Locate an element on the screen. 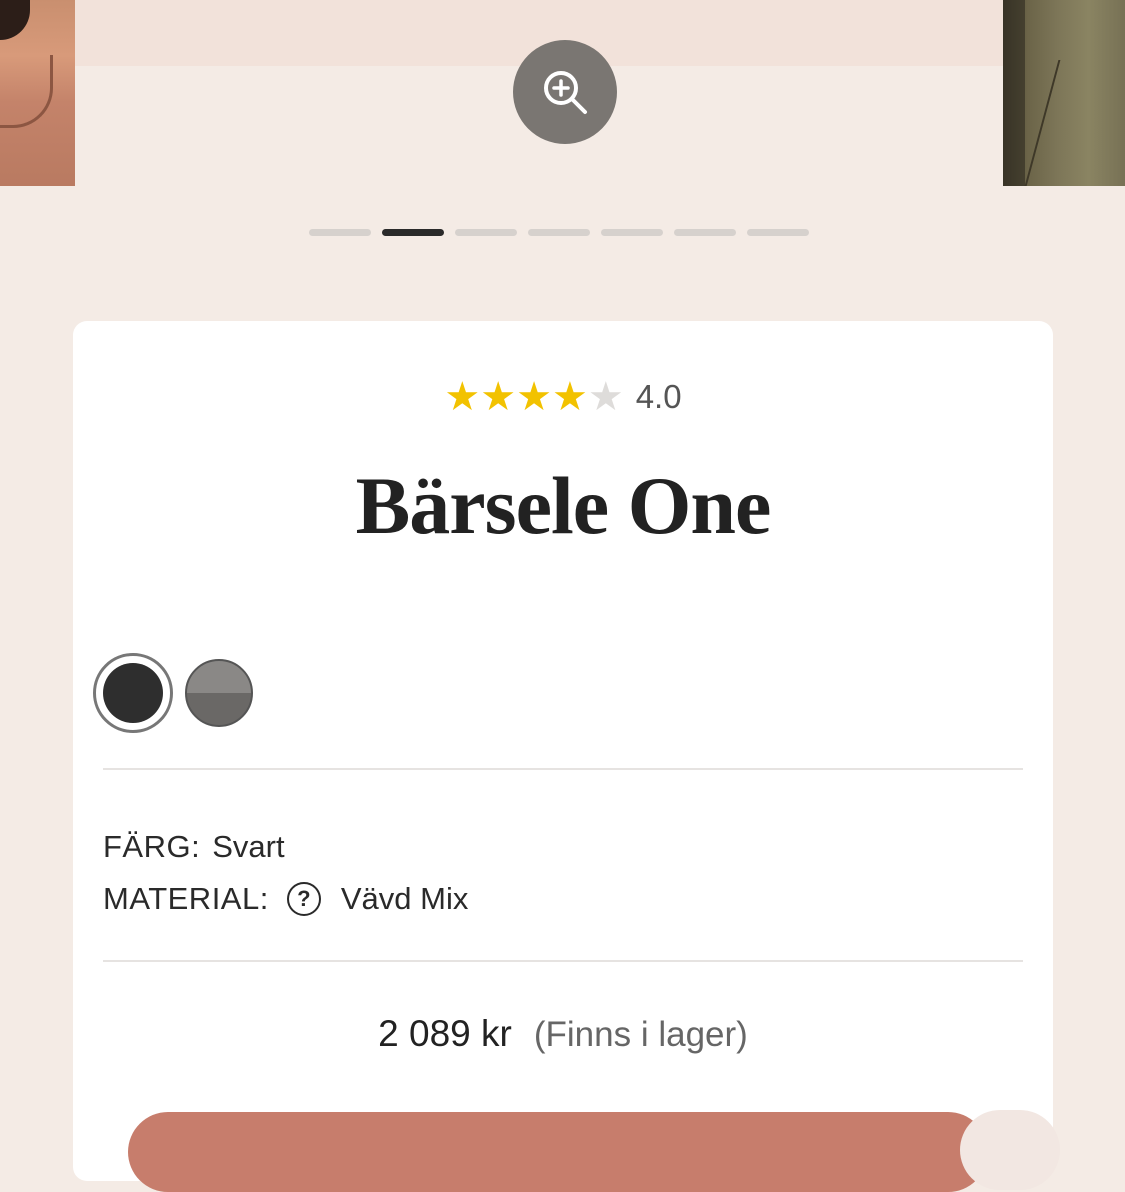 The image size is (1125, 1192). product-attributes: FÄRG: Svart MATERIAL: ? Vävd Mix is located at coordinates (285, 873).